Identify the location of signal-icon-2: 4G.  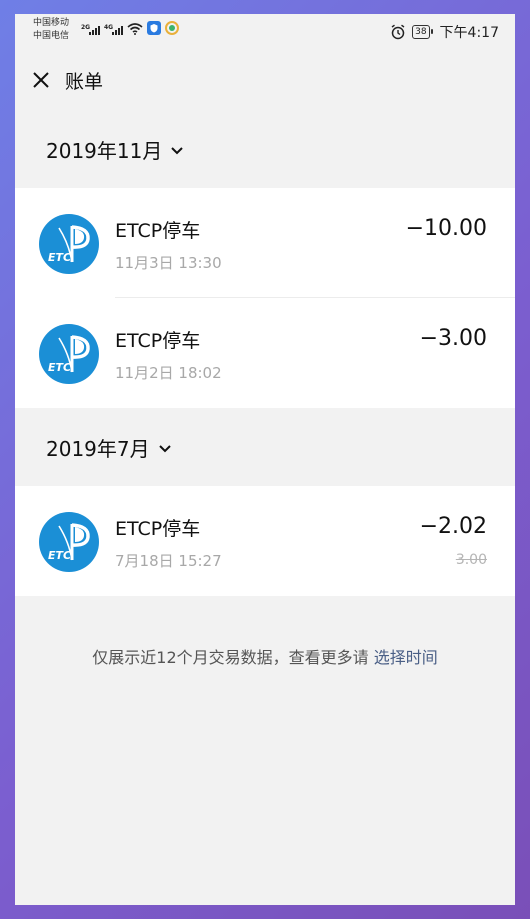
(113, 29).